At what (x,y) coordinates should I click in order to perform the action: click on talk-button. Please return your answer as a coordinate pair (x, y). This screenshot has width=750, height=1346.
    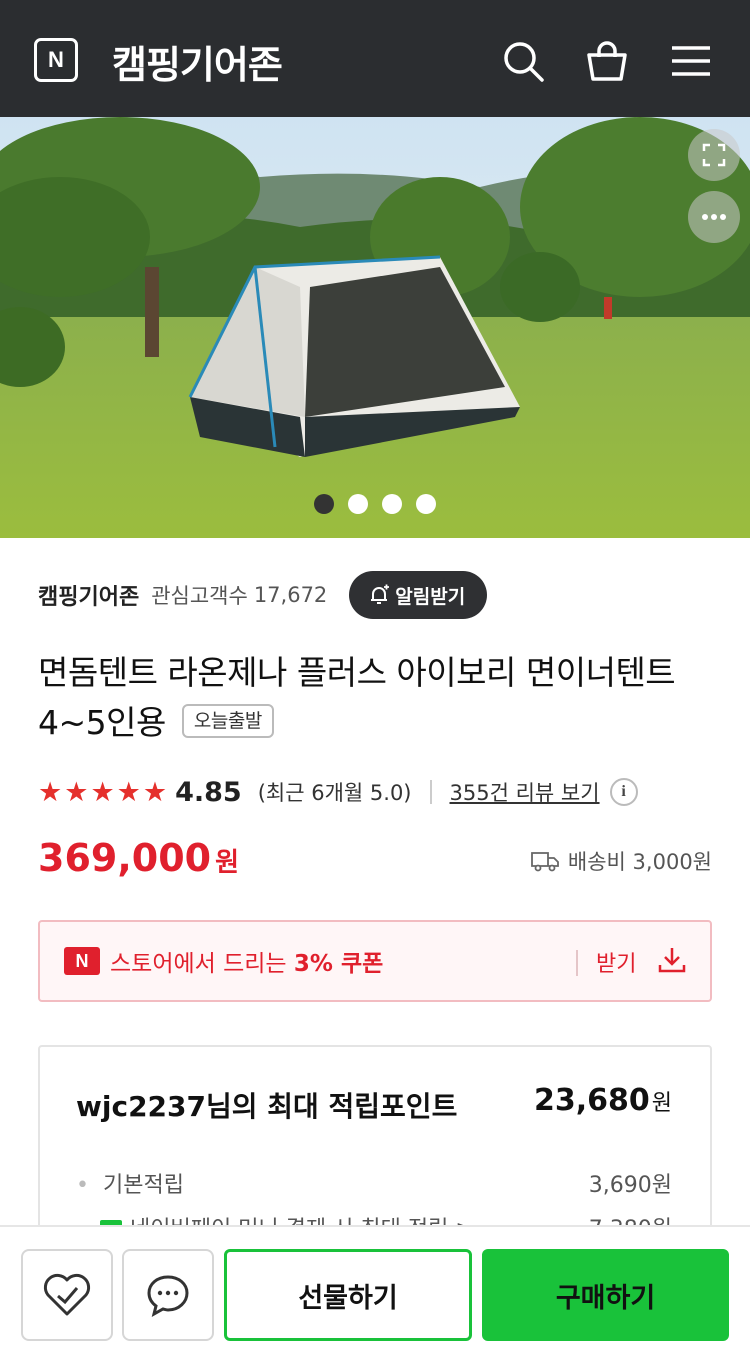
    Looking at the image, I should click on (168, 1295).